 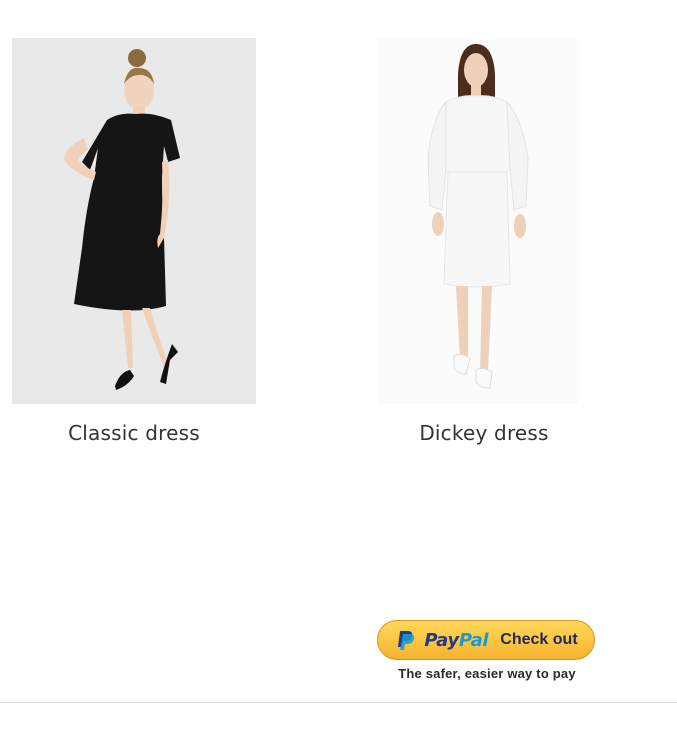 What do you see at coordinates (487, 673) in the screenshot?
I see `paypal-tagline: The safer, easier way to pay` at bounding box center [487, 673].